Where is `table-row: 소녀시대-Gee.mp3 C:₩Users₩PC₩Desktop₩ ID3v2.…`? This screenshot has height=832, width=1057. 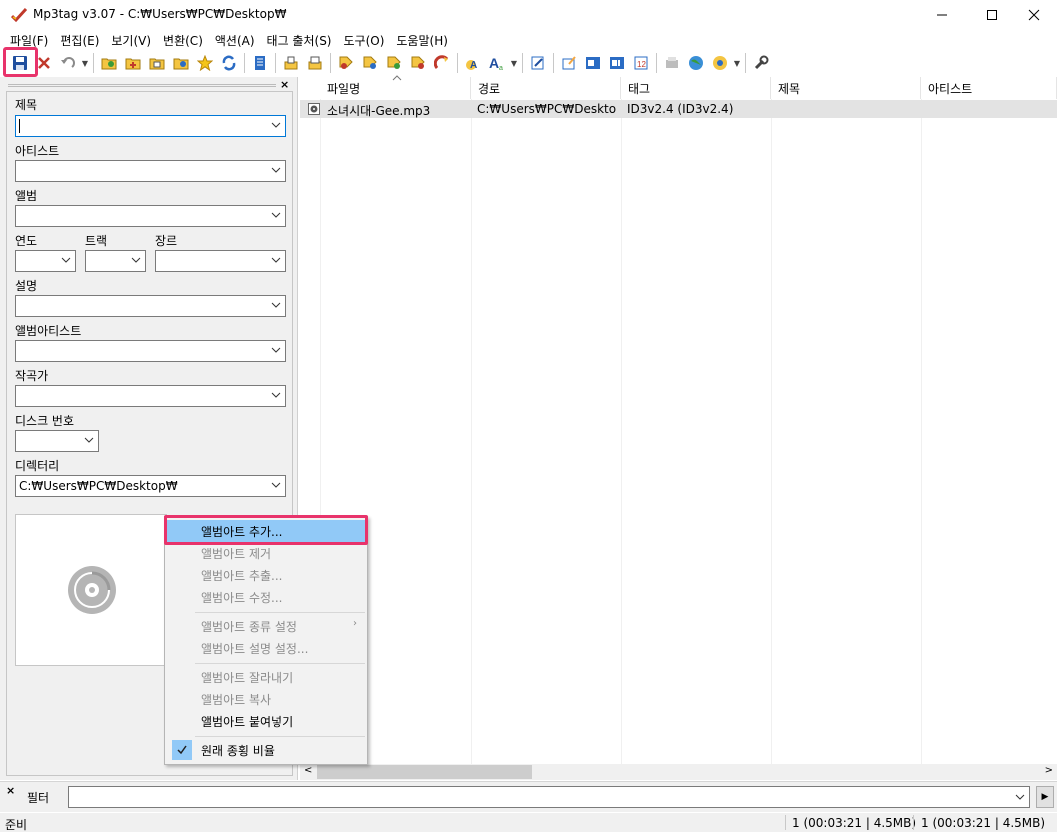
table-row: 소녀시대-Gee.mp3 C:₩Users₩PC₩Desktop₩ ID3v2.… is located at coordinates (678, 109).